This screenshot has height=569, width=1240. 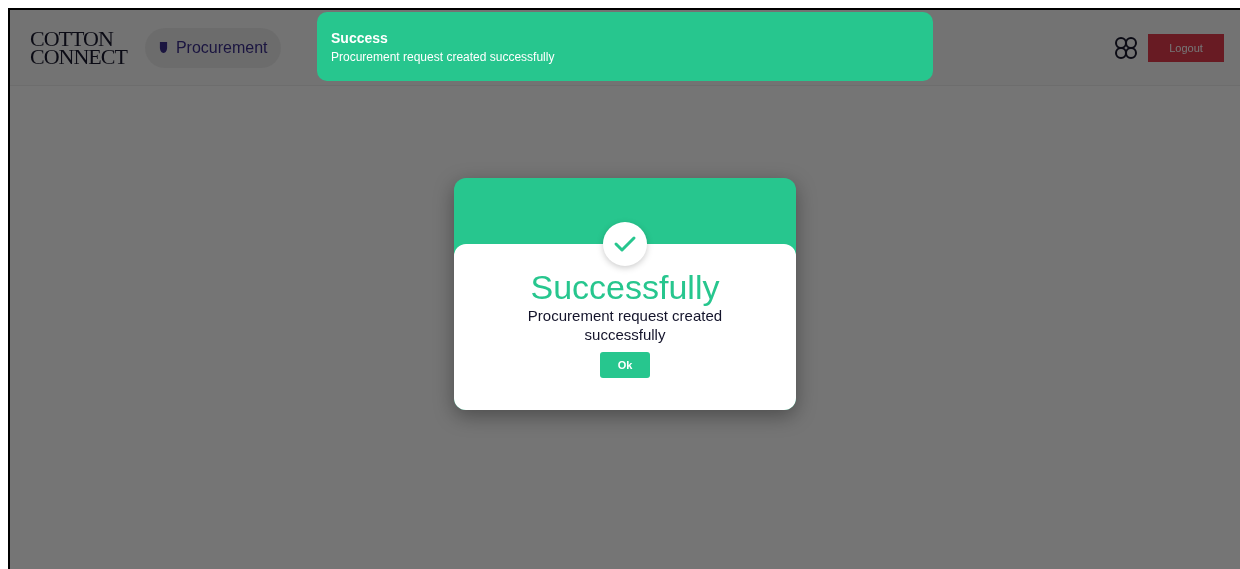 I want to click on dialog-message: Procurement request created successfully, so click(x=625, y=325).